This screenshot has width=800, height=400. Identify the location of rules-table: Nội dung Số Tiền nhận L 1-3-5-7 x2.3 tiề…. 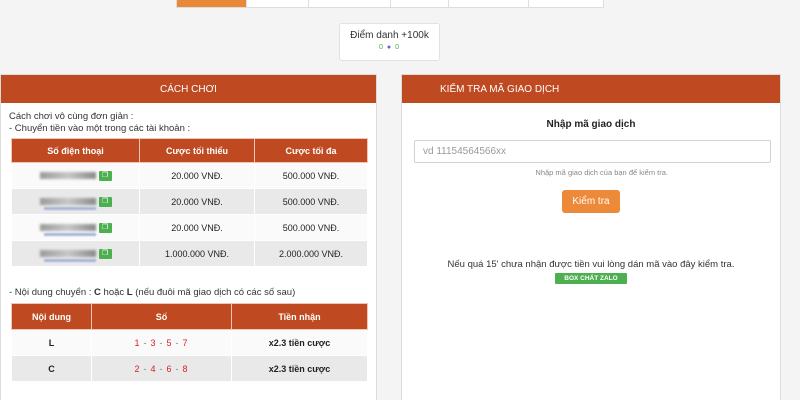
(189, 342).